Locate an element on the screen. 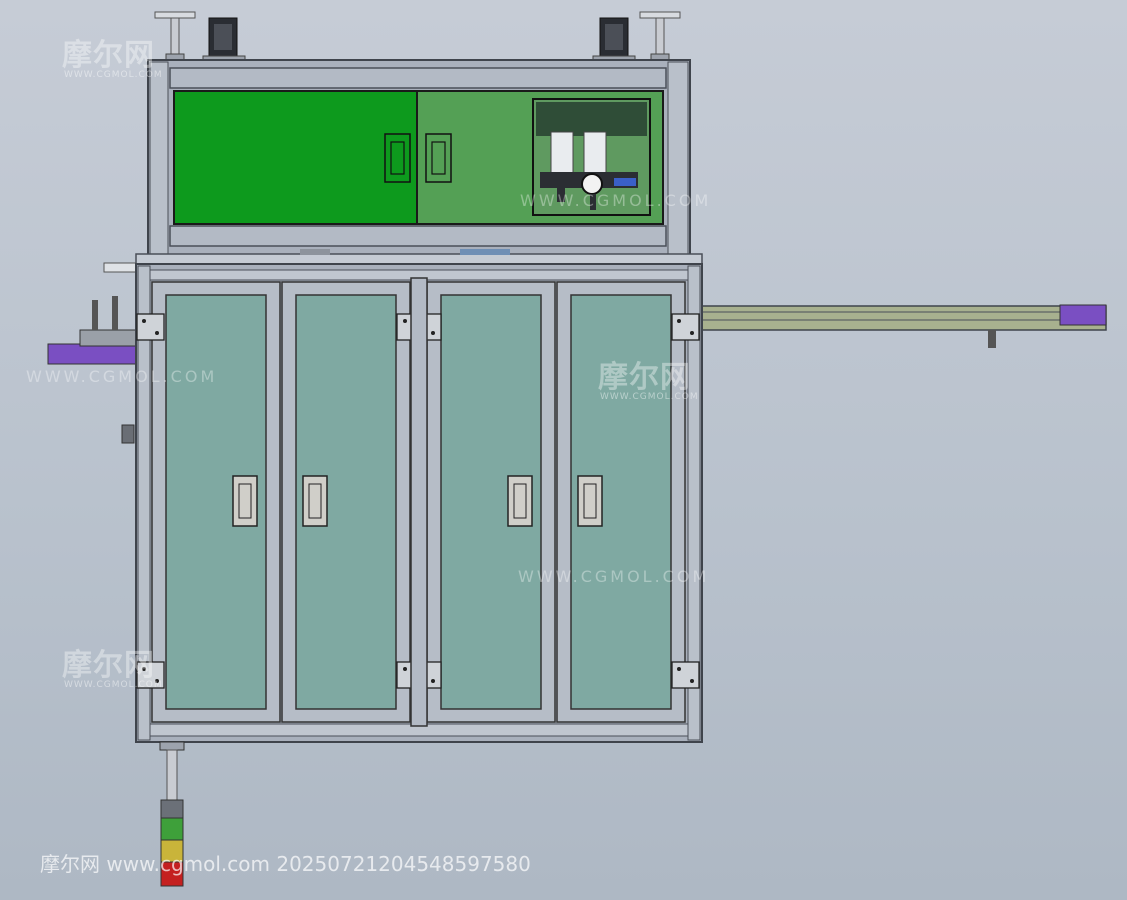 The width and height of the screenshot is (1127, 900). left-fixtures is located at coordinates (94, 353).